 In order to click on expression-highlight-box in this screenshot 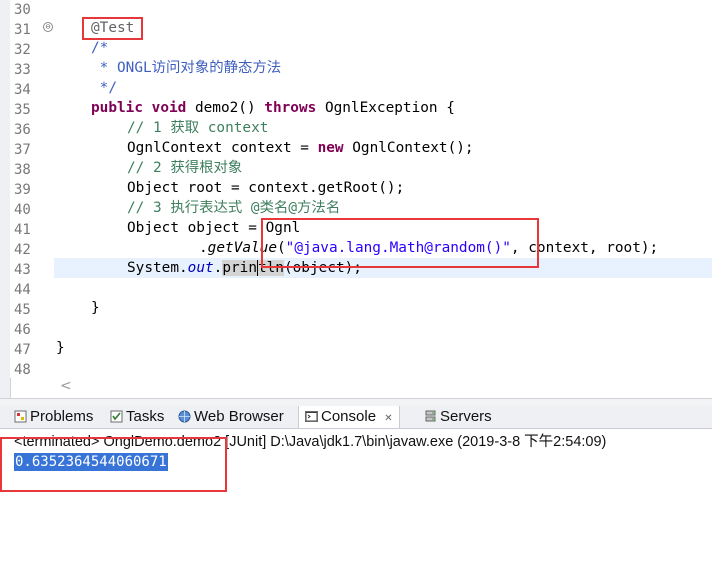, I will do `click(400, 243)`.